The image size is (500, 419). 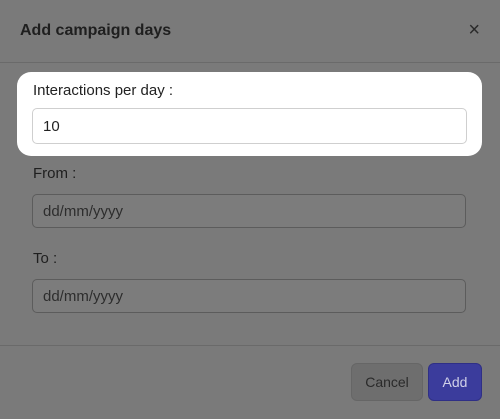 I want to click on interactions-input, so click(x=249, y=126).